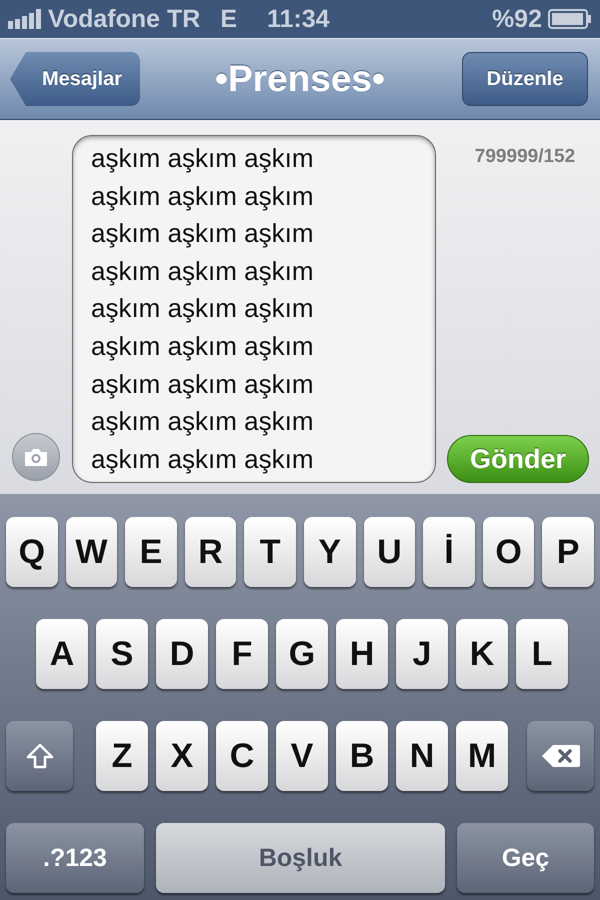 The image size is (600, 900). What do you see at coordinates (517, 19) in the screenshot?
I see `battery-percent: %92` at bounding box center [517, 19].